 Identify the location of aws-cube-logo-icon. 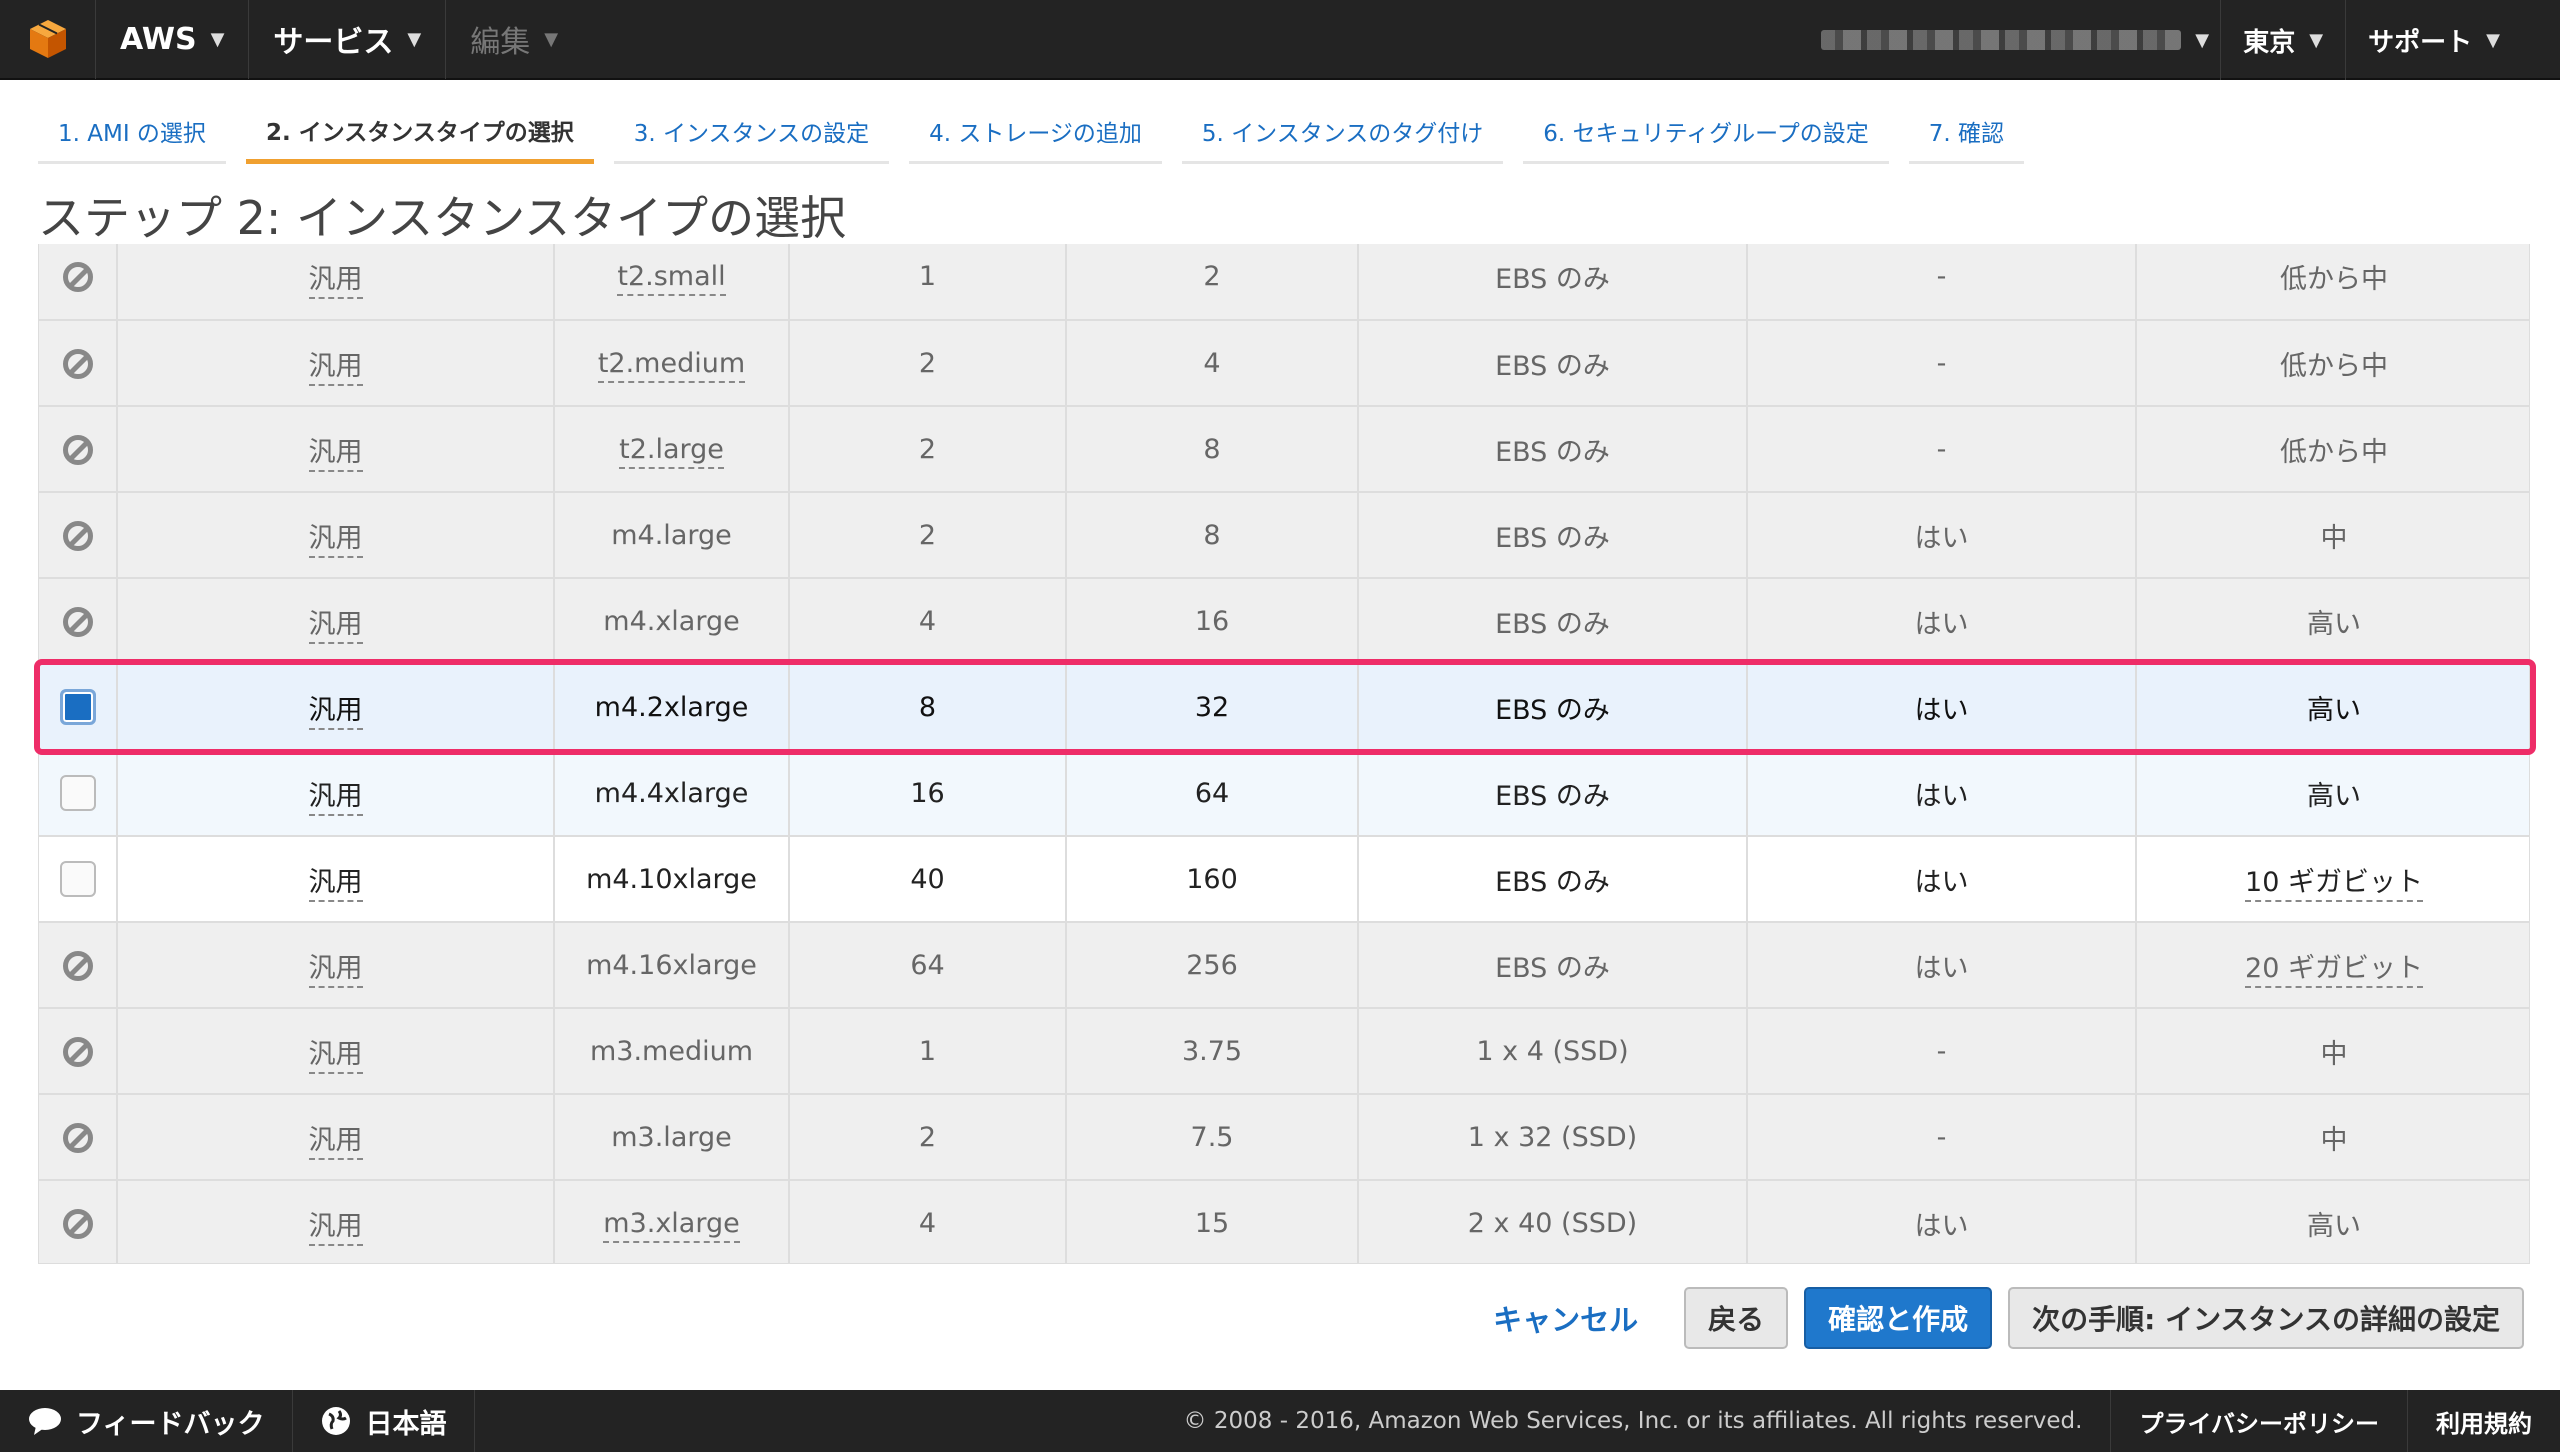
(48, 39).